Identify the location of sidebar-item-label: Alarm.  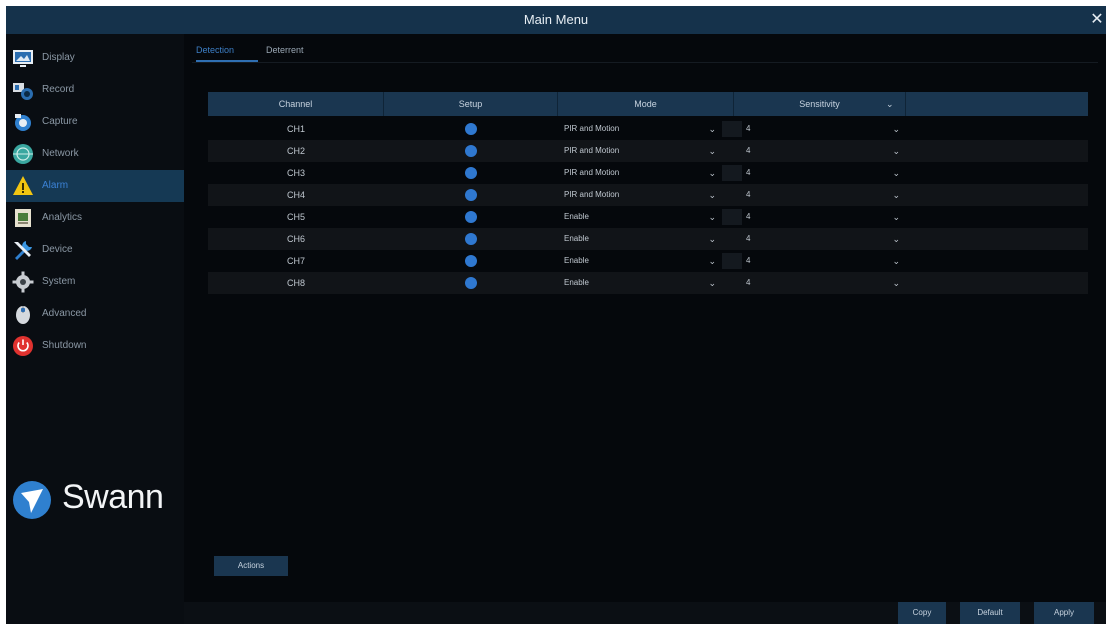
(55, 185).